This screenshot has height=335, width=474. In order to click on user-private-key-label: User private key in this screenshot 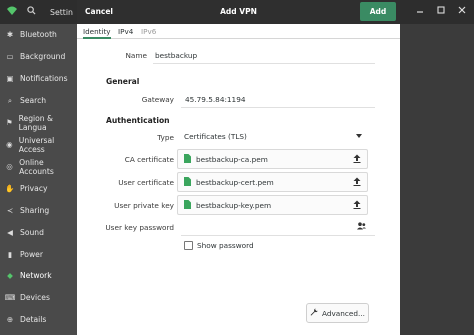, I will do `click(144, 205)`.